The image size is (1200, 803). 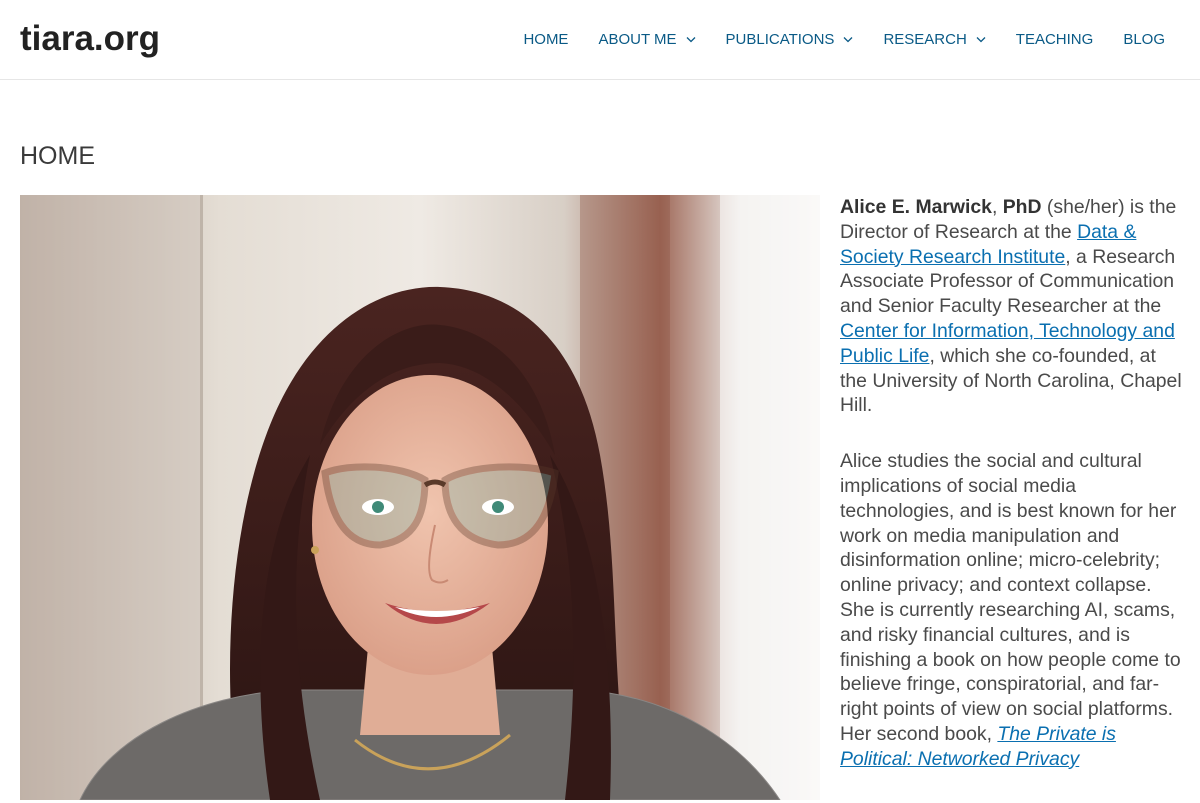 What do you see at coordinates (57, 156) in the screenshot?
I see `page-title: HOME` at bounding box center [57, 156].